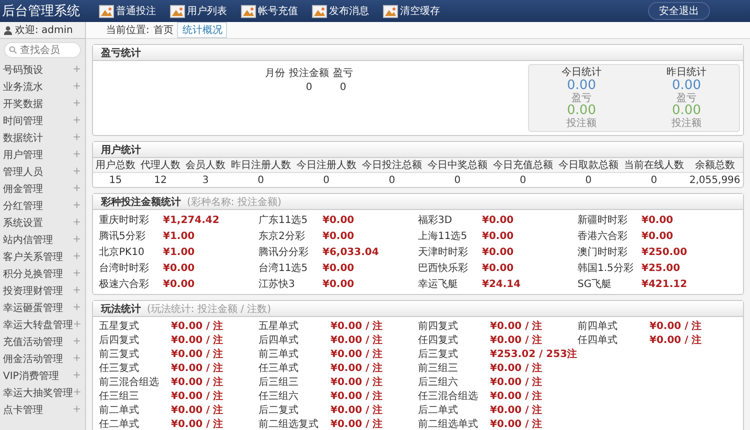  What do you see at coordinates (269, 11) in the screenshot?
I see `nav-link: 帐号充值` at bounding box center [269, 11].